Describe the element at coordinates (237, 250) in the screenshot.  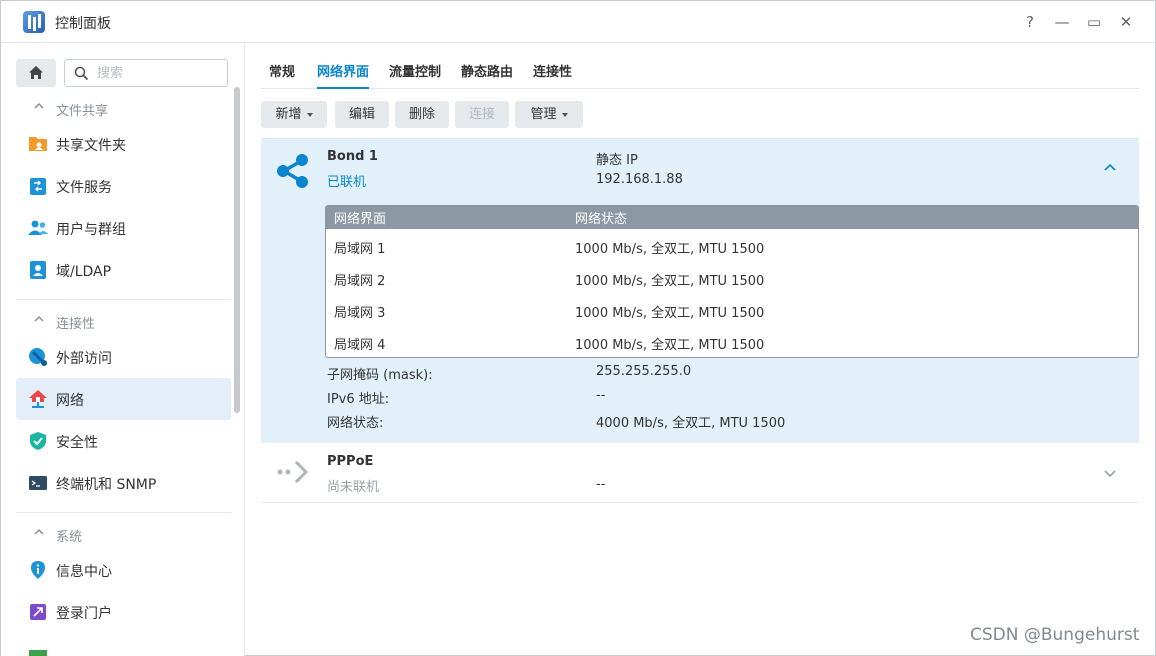
I see `sidebar-scrollbar` at that location.